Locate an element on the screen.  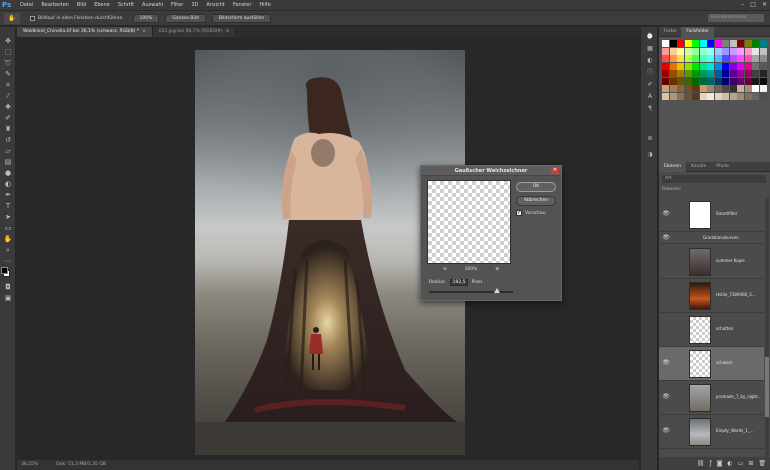
healing-tool-icon: ✚ is located at coordinates (8, 107).